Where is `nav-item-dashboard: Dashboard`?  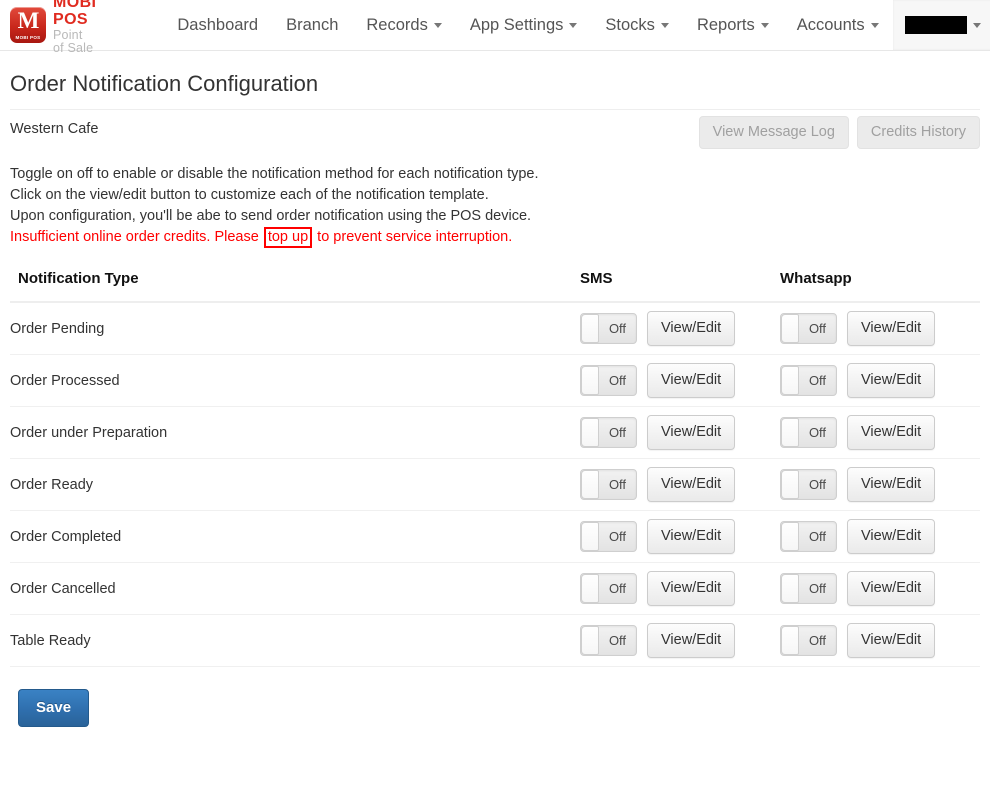
nav-item-dashboard: Dashboard is located at coordinates (217, 25).